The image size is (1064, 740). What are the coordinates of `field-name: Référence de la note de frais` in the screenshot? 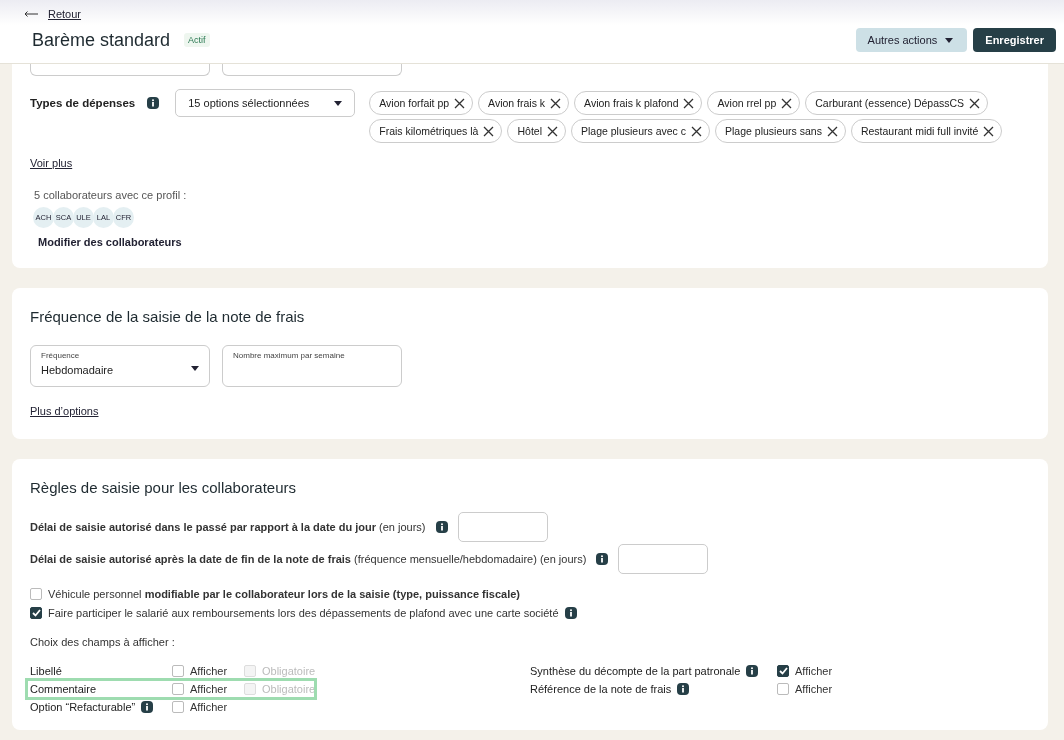 It's located at (601, 689).